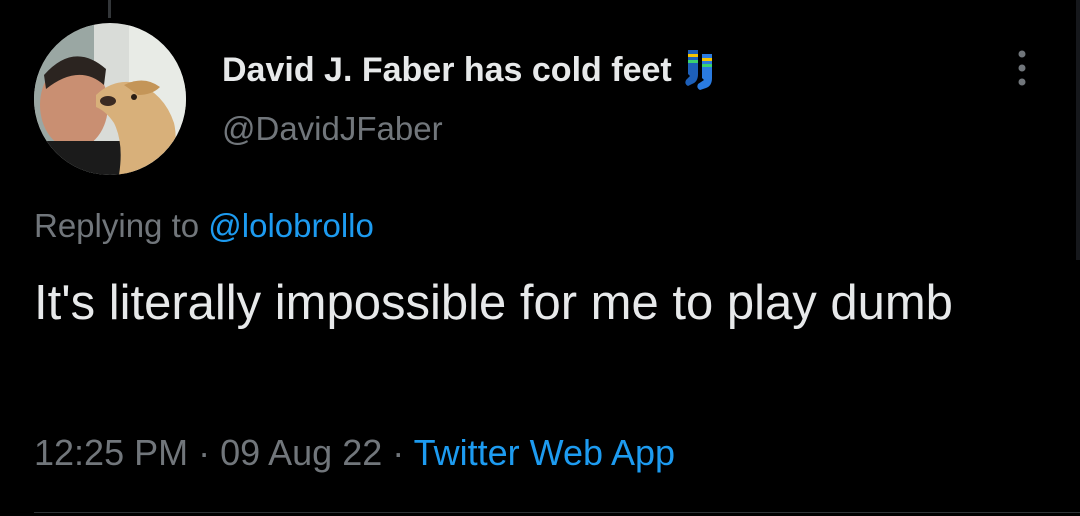  I want to click on author-name-row: David J. Faber has cold feet, so click(470, 70).